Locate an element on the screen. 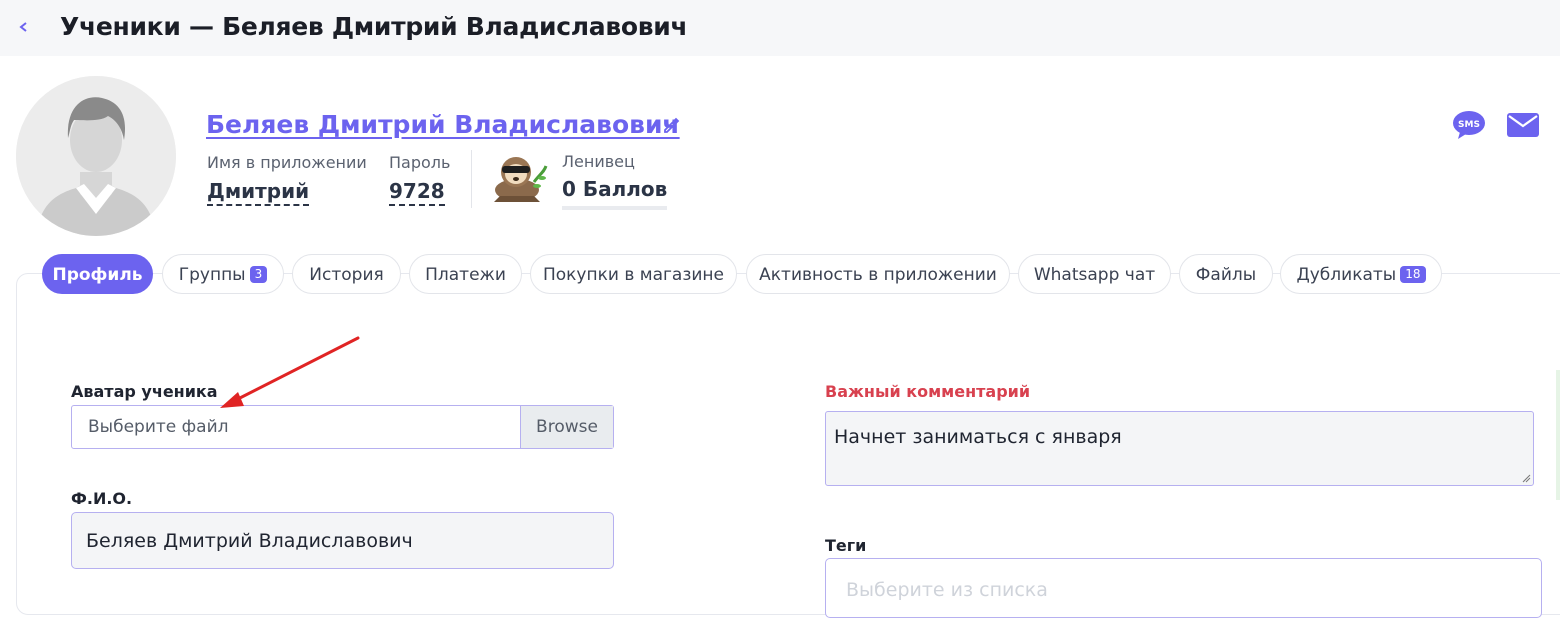  tab-label: Профиль is located at coordinates (97, 275).